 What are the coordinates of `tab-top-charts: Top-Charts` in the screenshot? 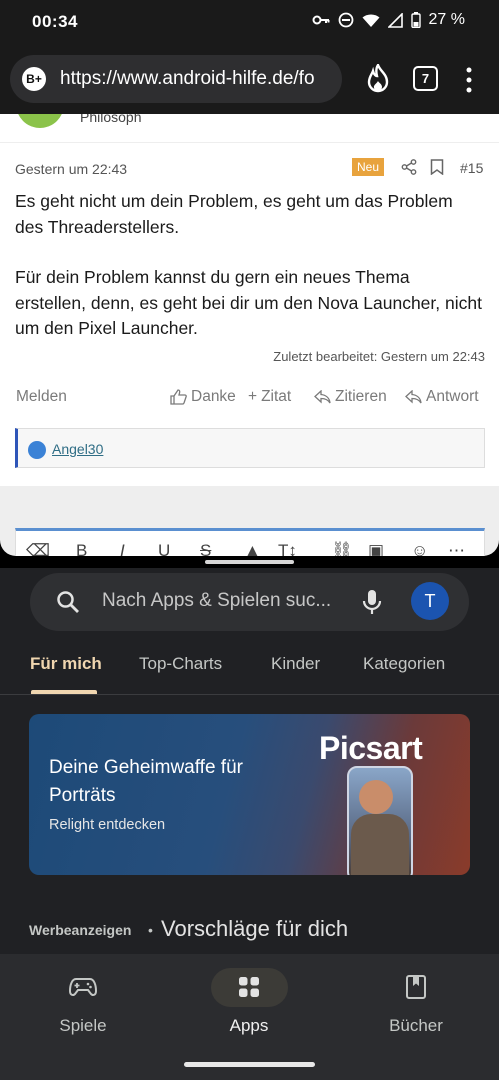 It's located at (180, 664).